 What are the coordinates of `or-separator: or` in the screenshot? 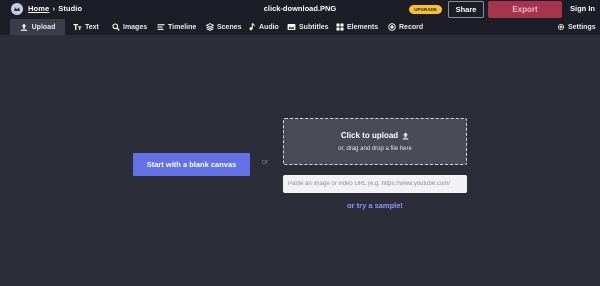 It's located at (265, 162).